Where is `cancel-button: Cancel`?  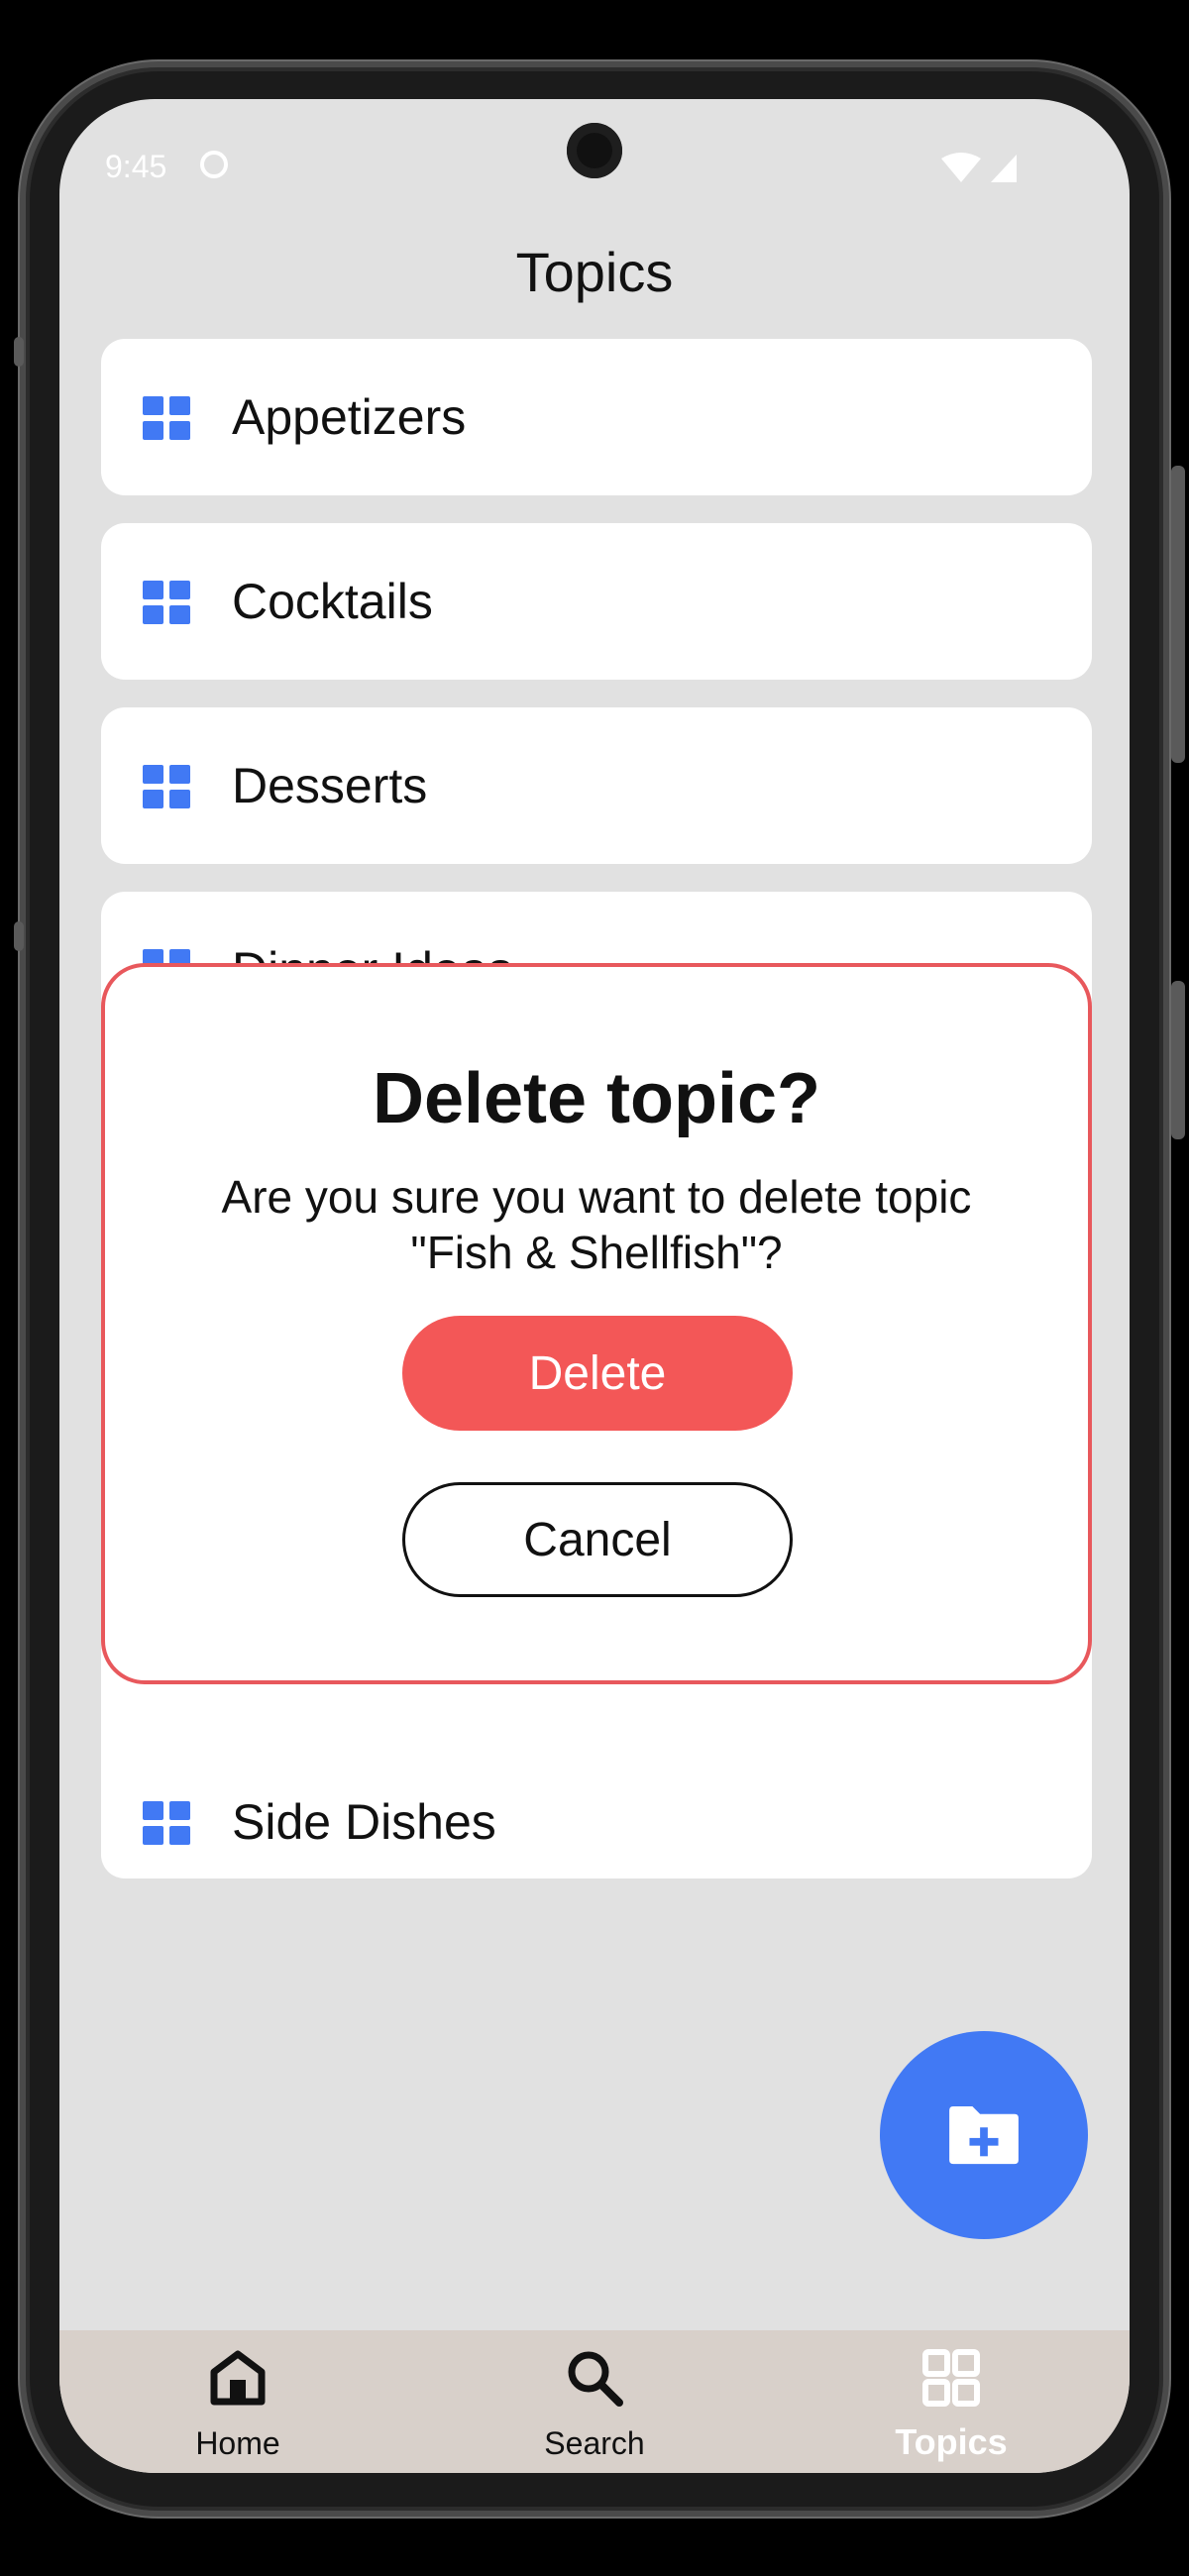 cancel-button: Cancel is located at coordinates (597, 1539).